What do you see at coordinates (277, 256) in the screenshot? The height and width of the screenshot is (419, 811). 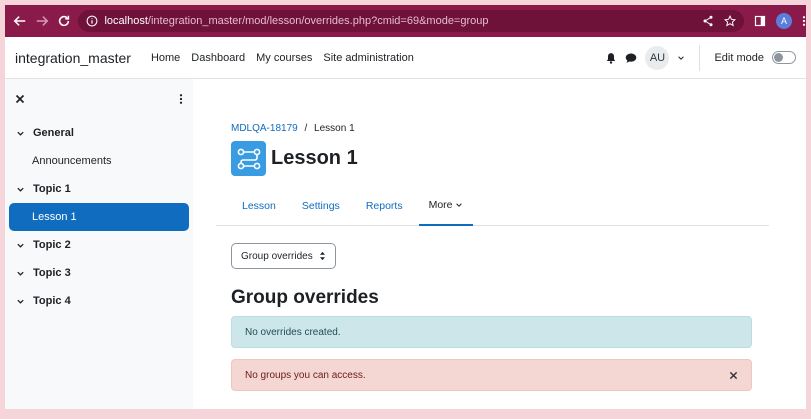 I see `overrides-select-value: Group overrides` at bounding box center [277, 256].